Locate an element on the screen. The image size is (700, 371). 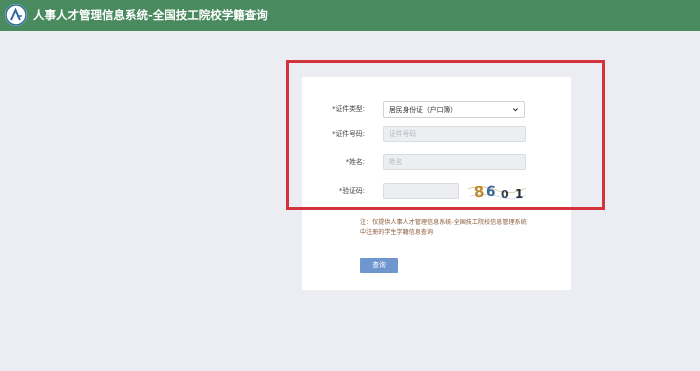
captcha-input is located at coordinates (421, 191).